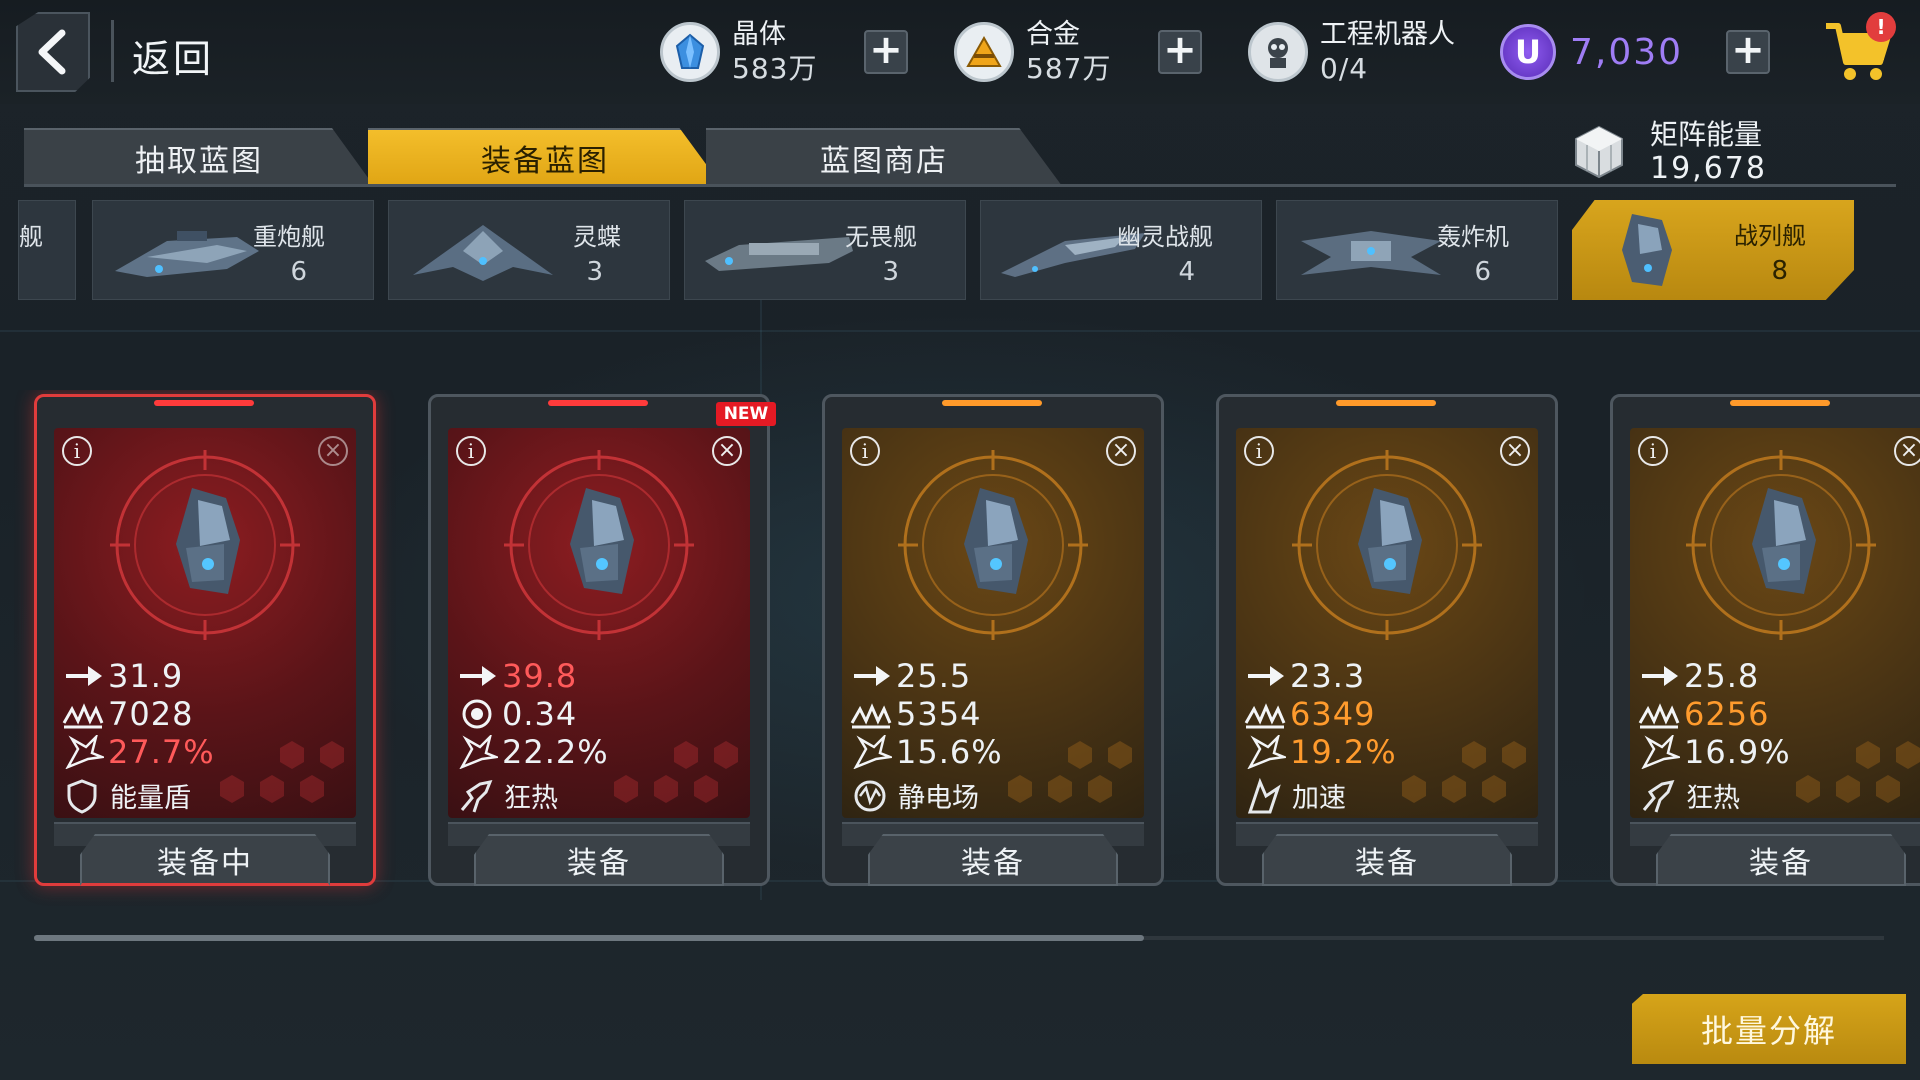  What do you see at coordinates (915, 714) in the screenshot?
I see `stat-secondary: 5354` at bounding box center [915, 714].